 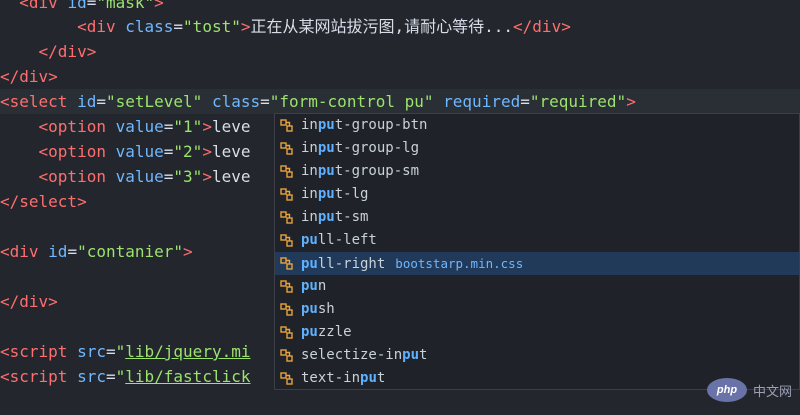 What do you see at coordinates (578, 101) in the screenshot?
I see `token-str: "required"` at bounding box center [578, 101].